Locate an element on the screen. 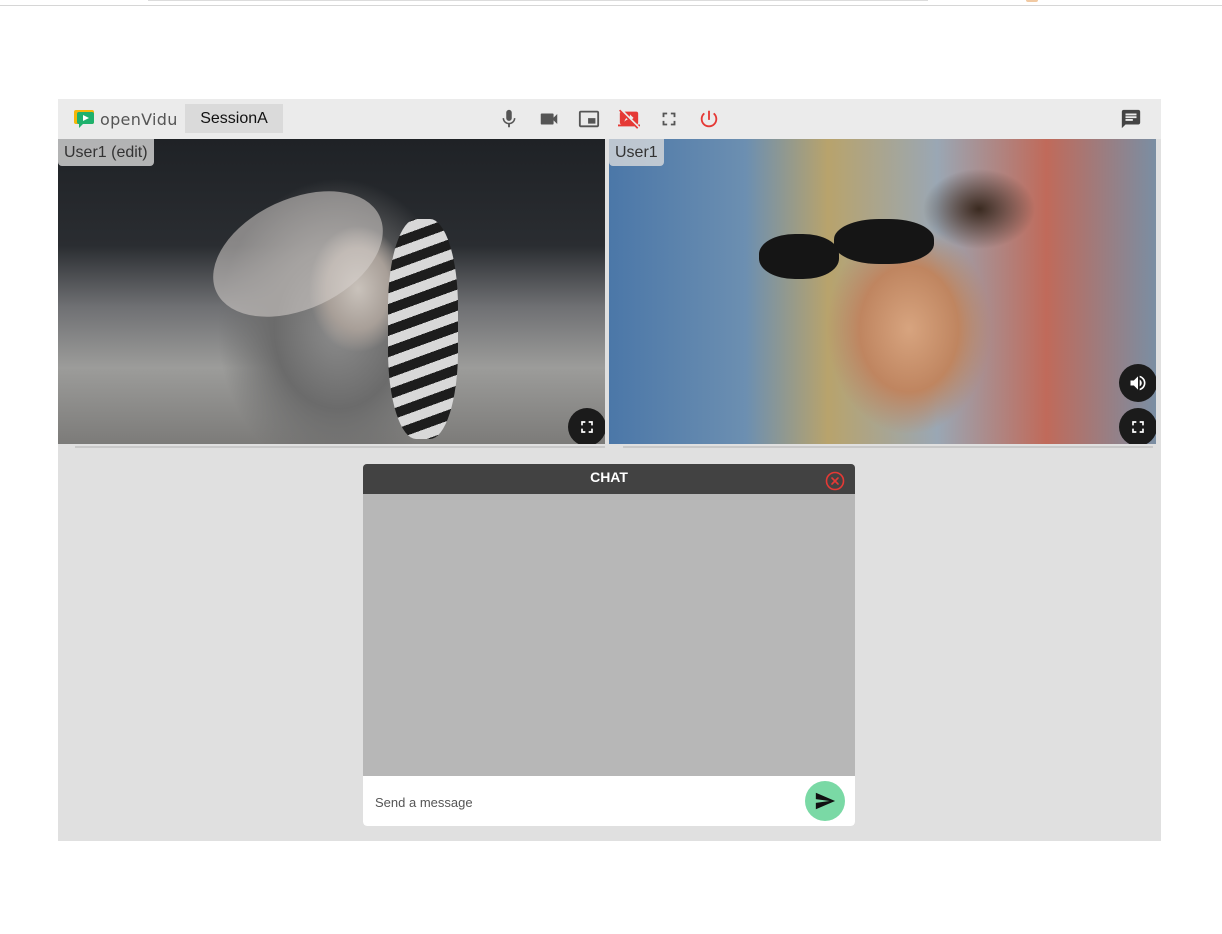 The width and height of the screenshot is (1222, 934). local-nickname-label: User1 (edit) is located at coordinates (106, 152).